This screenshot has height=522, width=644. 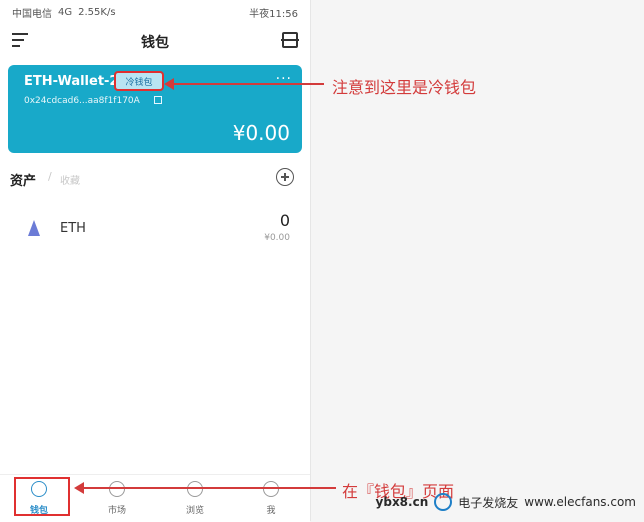 I want to click on nav-profile-label: 我, so click(x=271, y=511).